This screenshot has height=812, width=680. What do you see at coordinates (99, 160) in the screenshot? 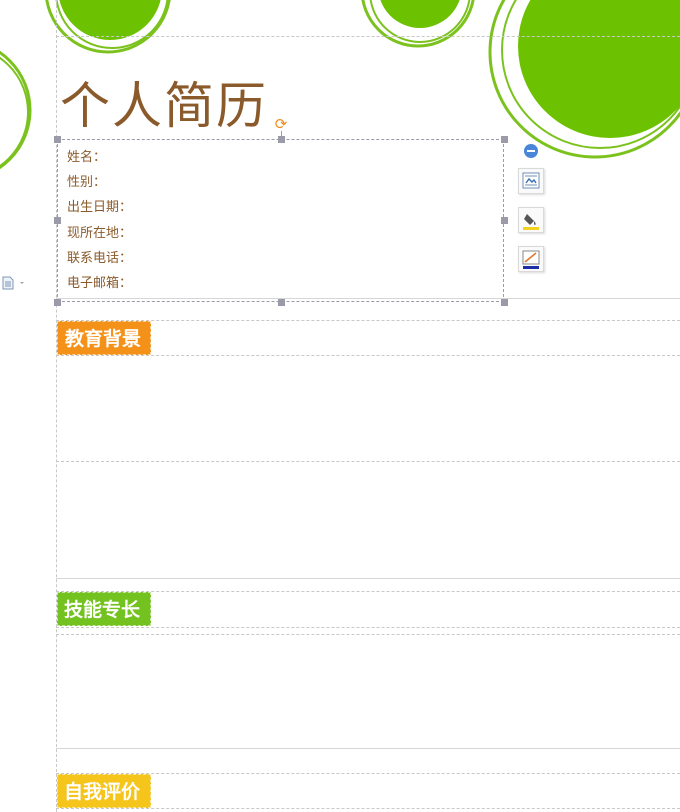
I see `info-field-name: 姓名：` at bounding box center [99, 160].